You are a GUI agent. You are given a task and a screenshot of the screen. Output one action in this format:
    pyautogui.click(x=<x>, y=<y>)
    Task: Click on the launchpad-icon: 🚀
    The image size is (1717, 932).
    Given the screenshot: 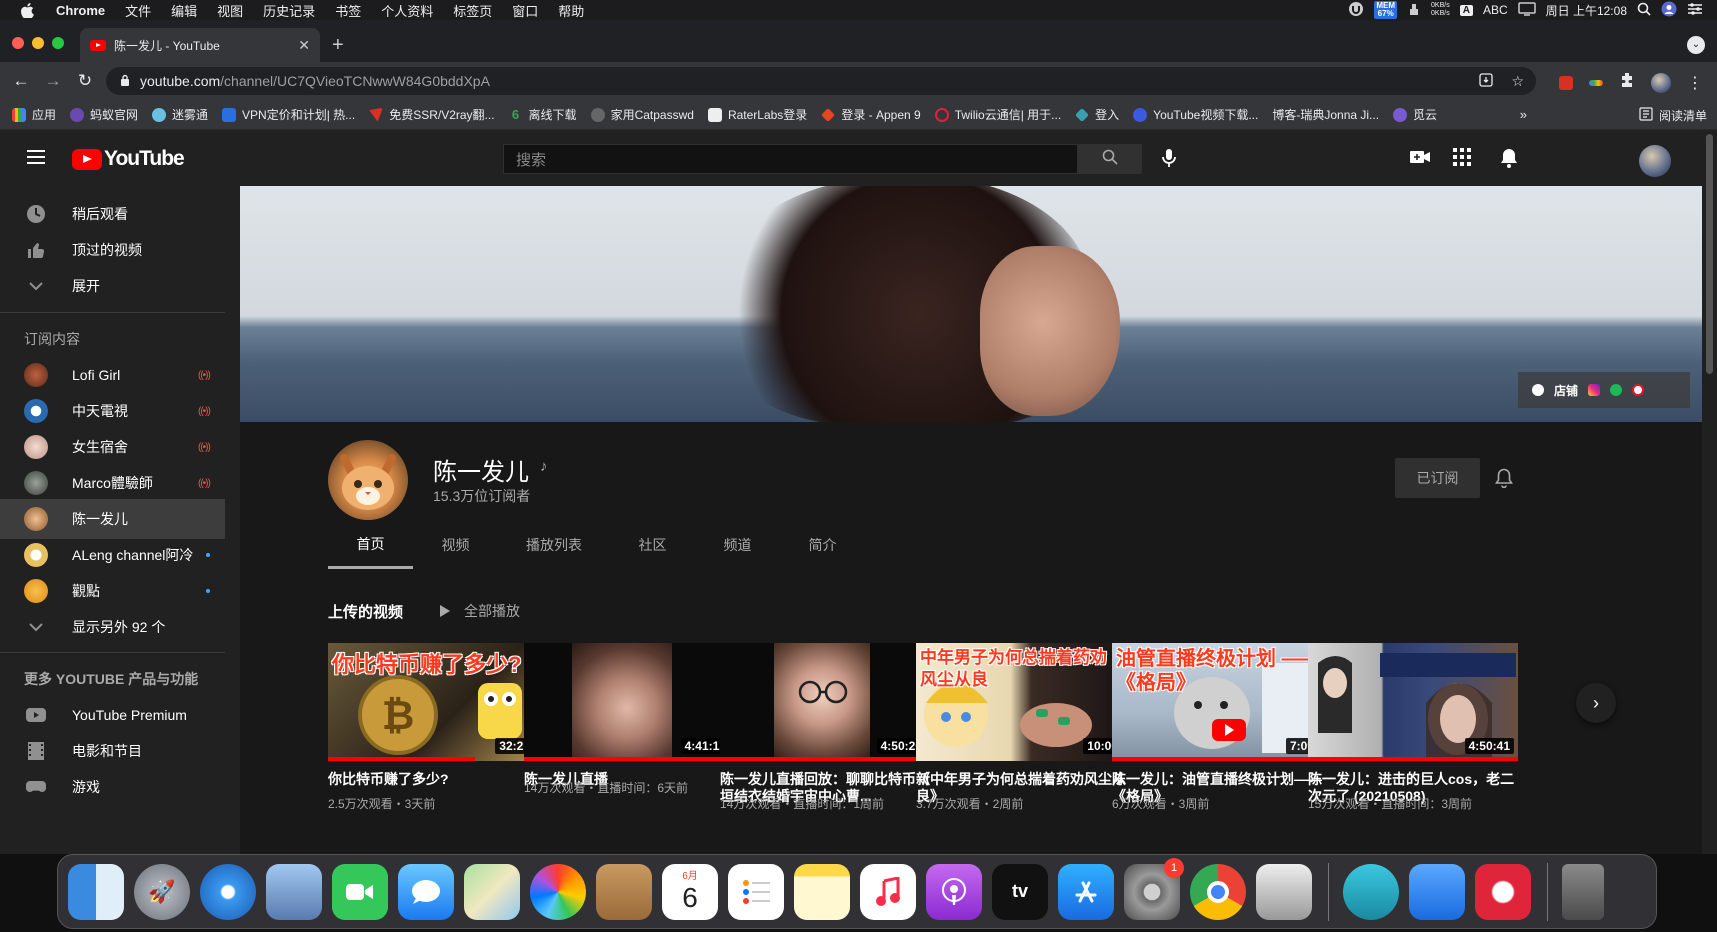 What is the action you would take?
    pyautogui.click(x=162, y=891)
    